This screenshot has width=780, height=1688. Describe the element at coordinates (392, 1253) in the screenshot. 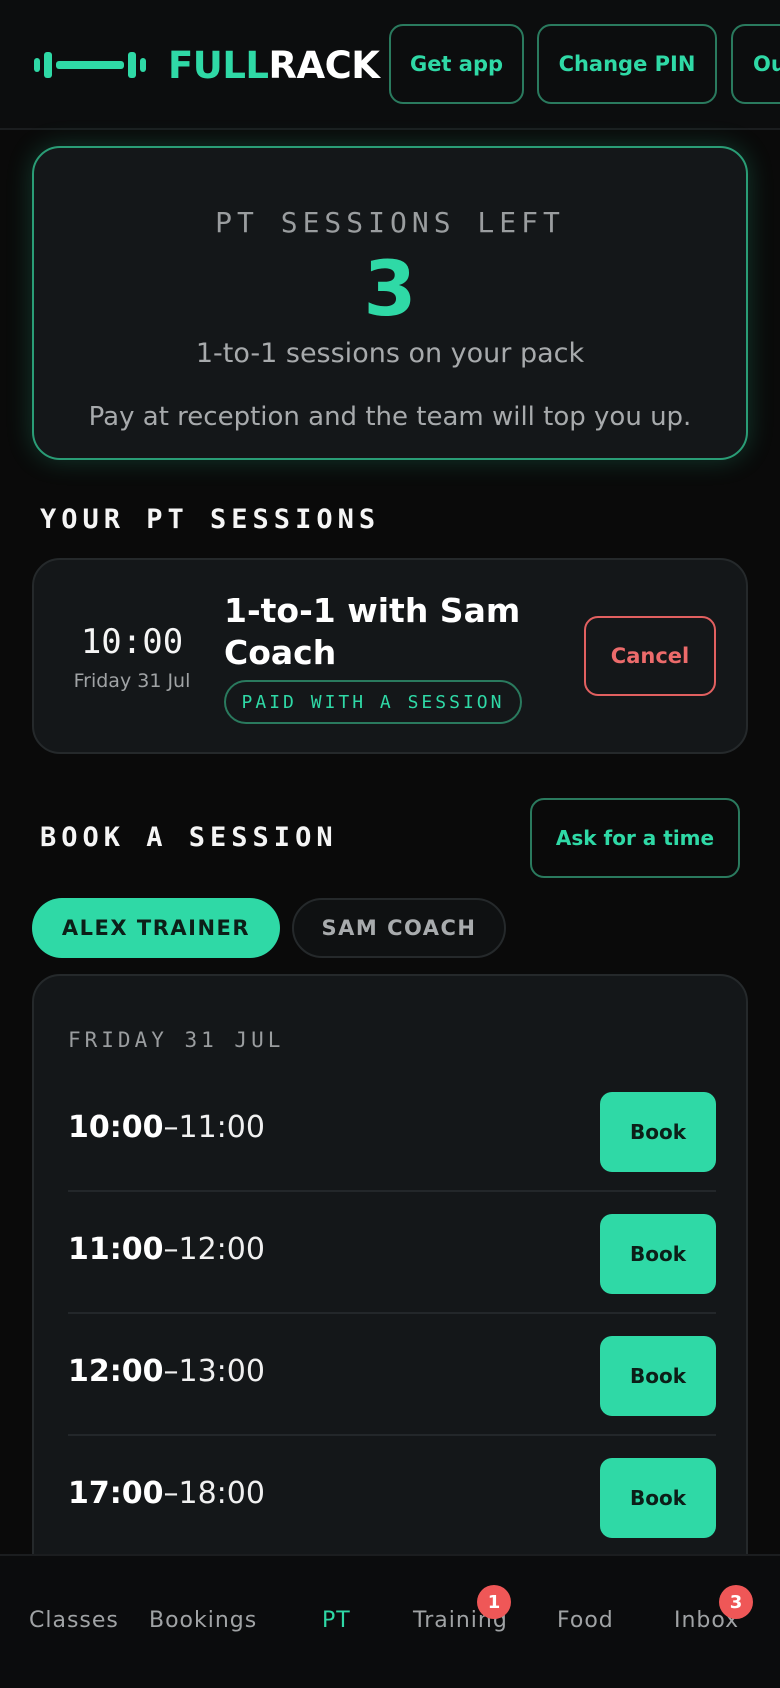

I see `slot-row: 11:00–12:00 Book` at that location.